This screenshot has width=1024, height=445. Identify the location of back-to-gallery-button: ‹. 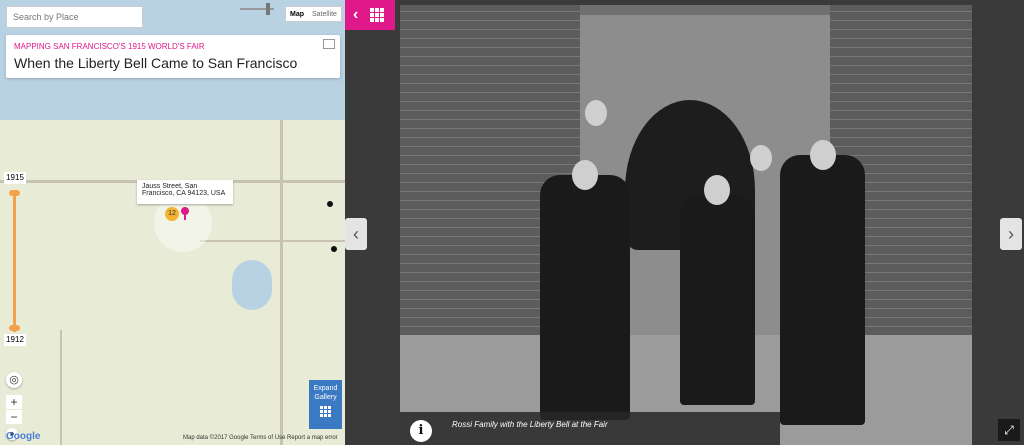
(370, 15).